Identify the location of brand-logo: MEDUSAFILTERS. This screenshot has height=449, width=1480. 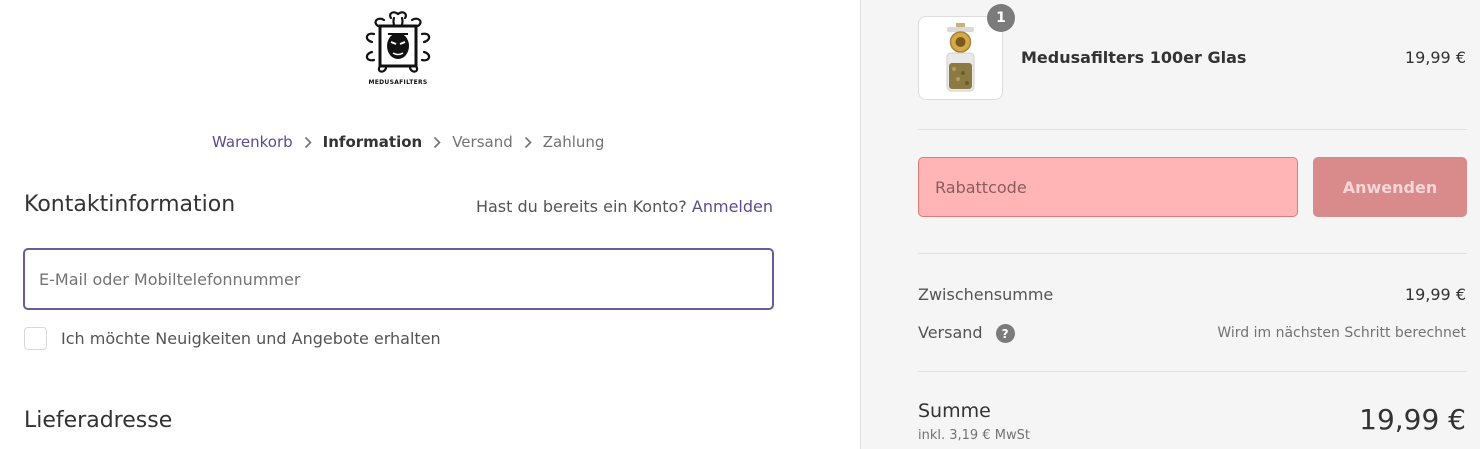
(398, 50).